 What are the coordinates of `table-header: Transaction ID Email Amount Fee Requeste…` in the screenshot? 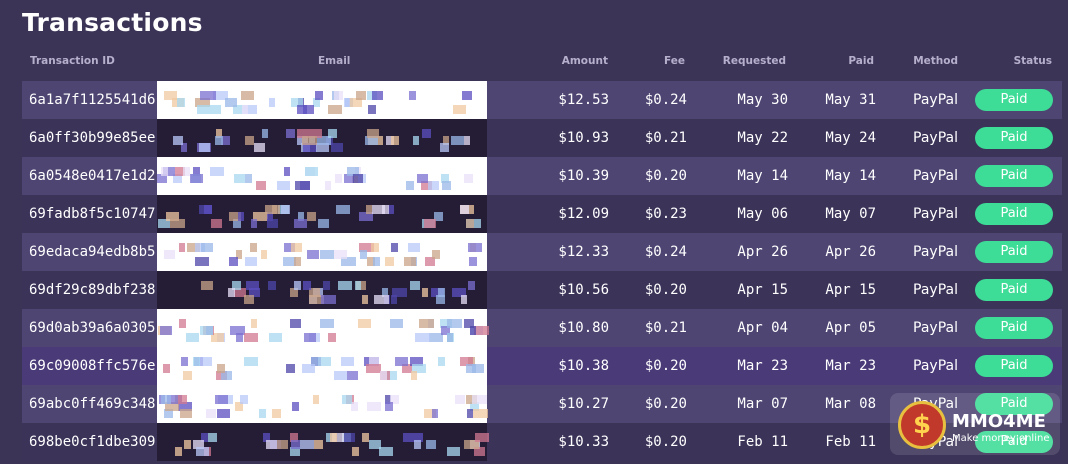 It's located at (542, 64).